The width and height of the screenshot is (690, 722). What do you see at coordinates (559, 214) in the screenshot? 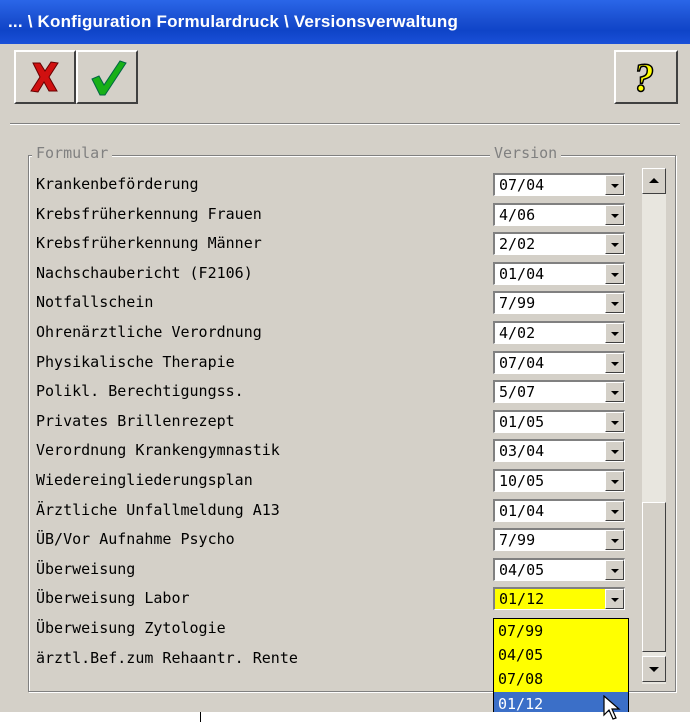
I see `version-combo: 4/06` at bounding box center [559, 214].